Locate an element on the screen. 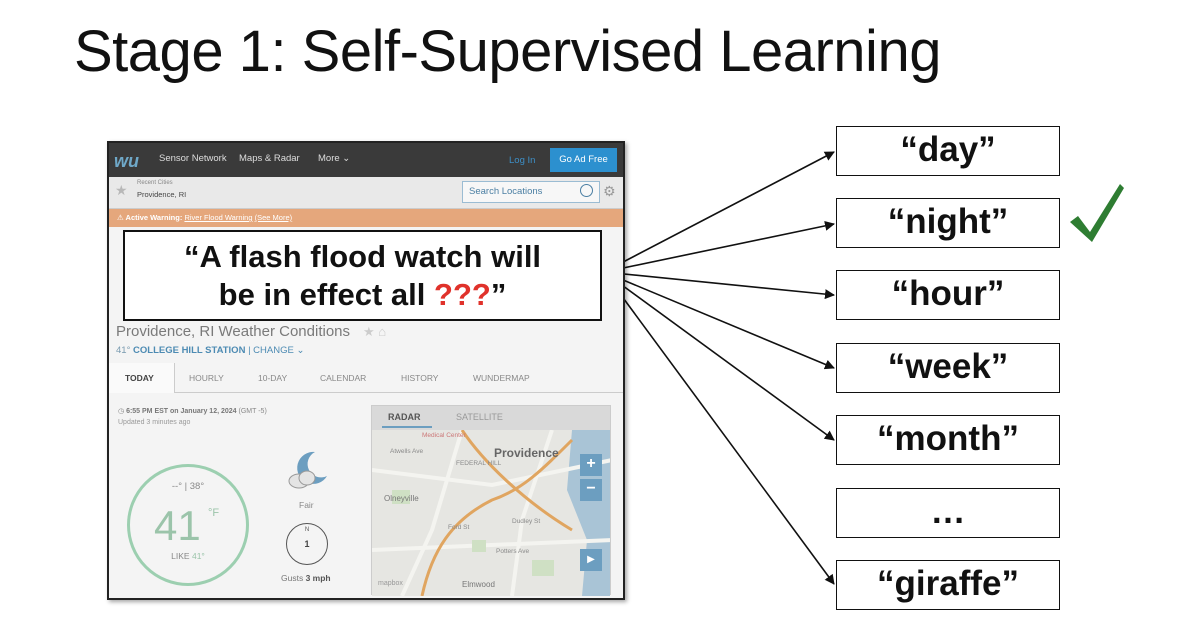 The image size is (1200, 636). updated-text: Updated 3 minutes ago is located at coordinates (154, 422).